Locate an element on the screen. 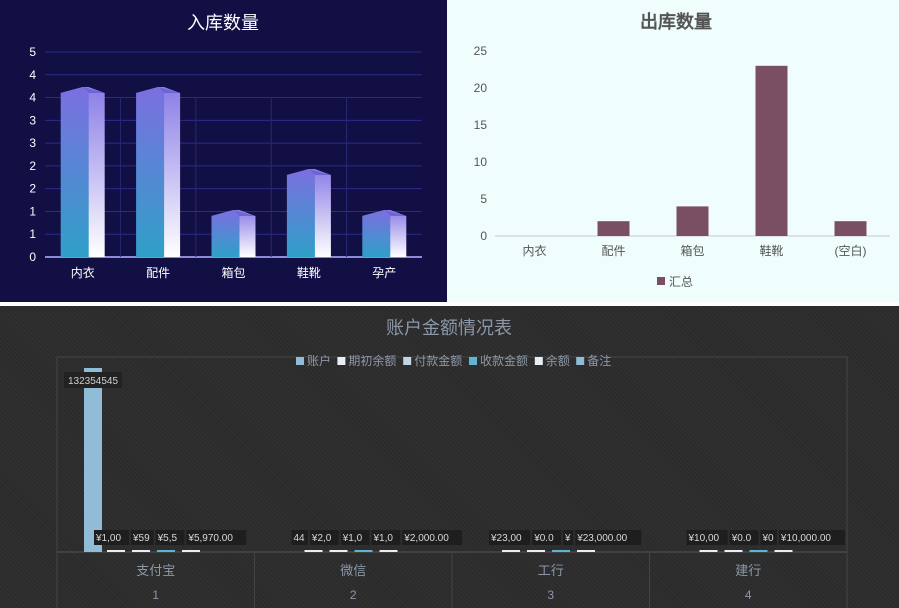  data-label: ¥59 is located at coordinates (141, 538).